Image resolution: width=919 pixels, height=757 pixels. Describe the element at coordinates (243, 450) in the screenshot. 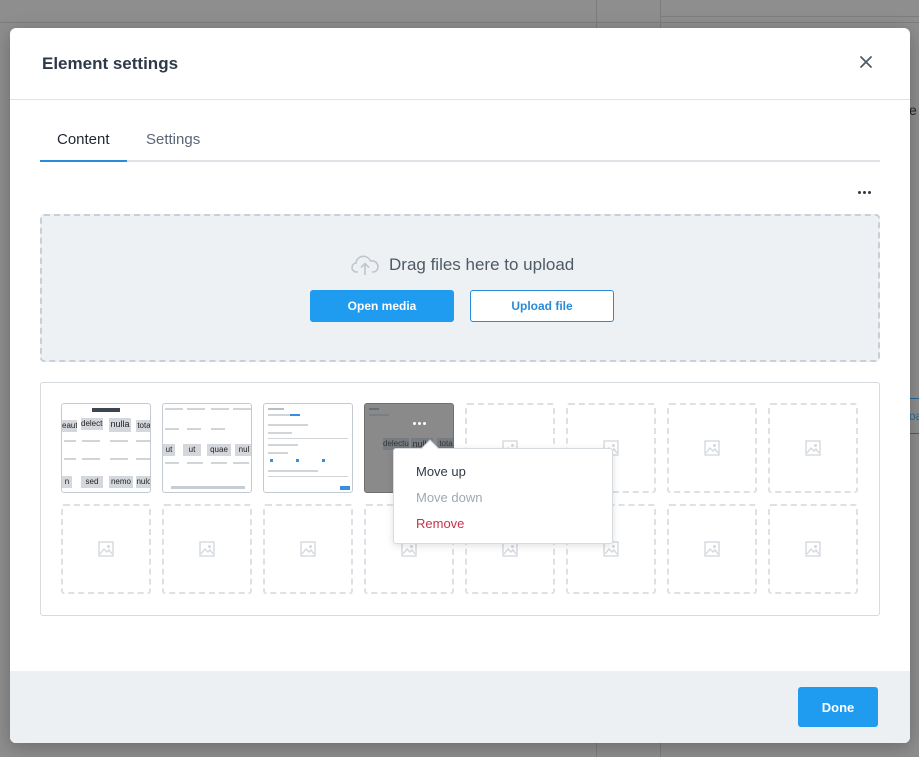

I see `thumbnail-cell: nul` at that location.